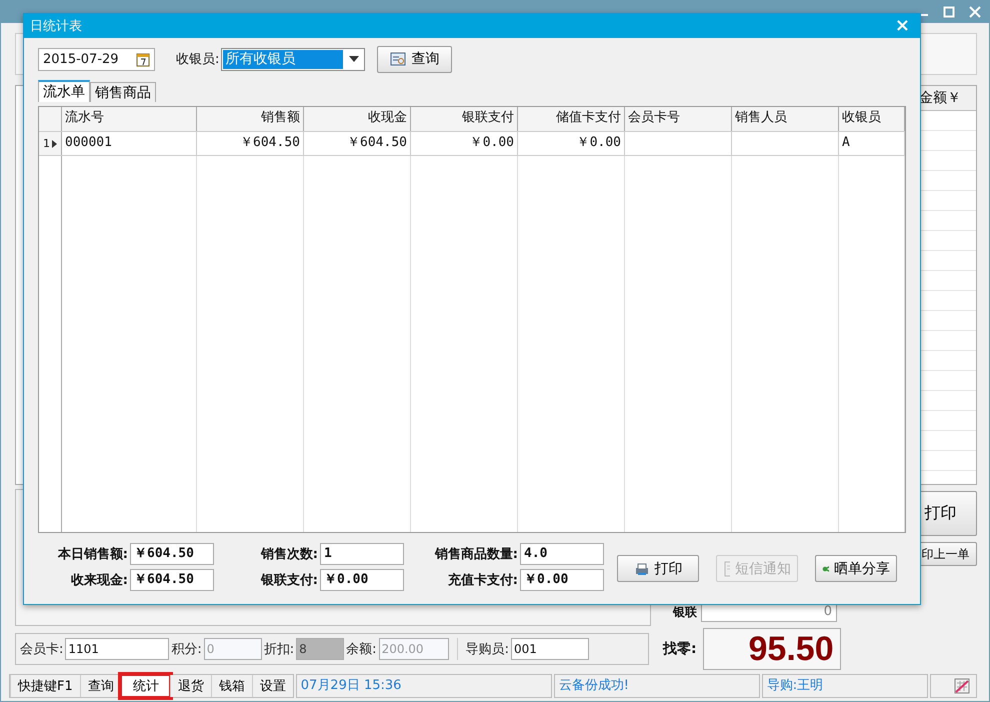  I want to click on status-guide: 导购:王明, so click(845, 686).